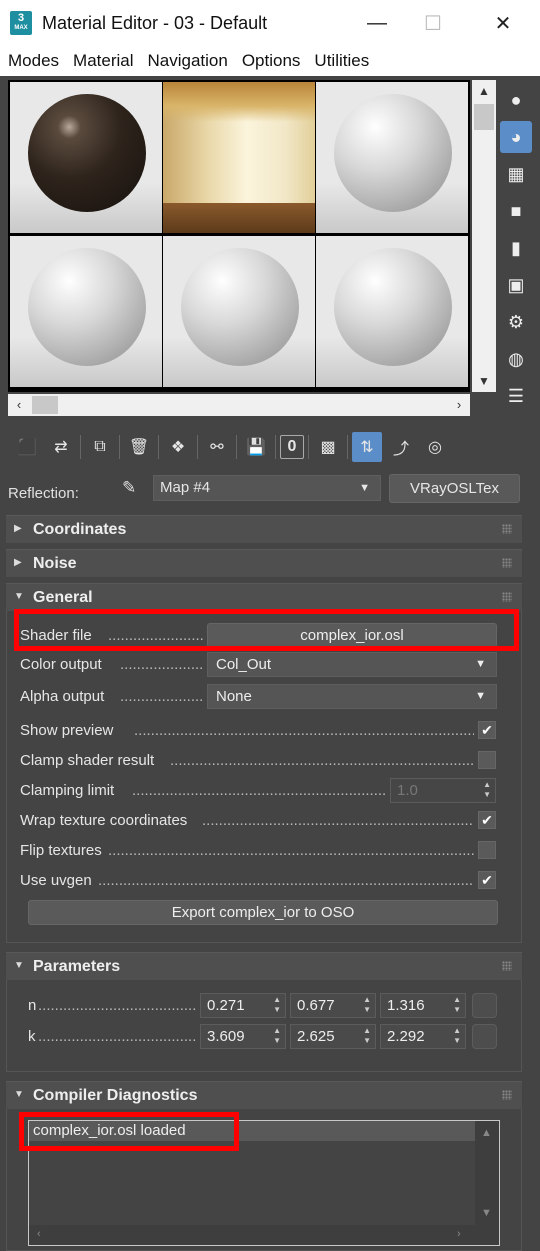  I want to click on material-toolbar: ⬛ ⇄ ⧉ 🗑 ❖ ⚯ 💾 0 ▩ ⇅ ⤴ ◎, so click(270, 447).